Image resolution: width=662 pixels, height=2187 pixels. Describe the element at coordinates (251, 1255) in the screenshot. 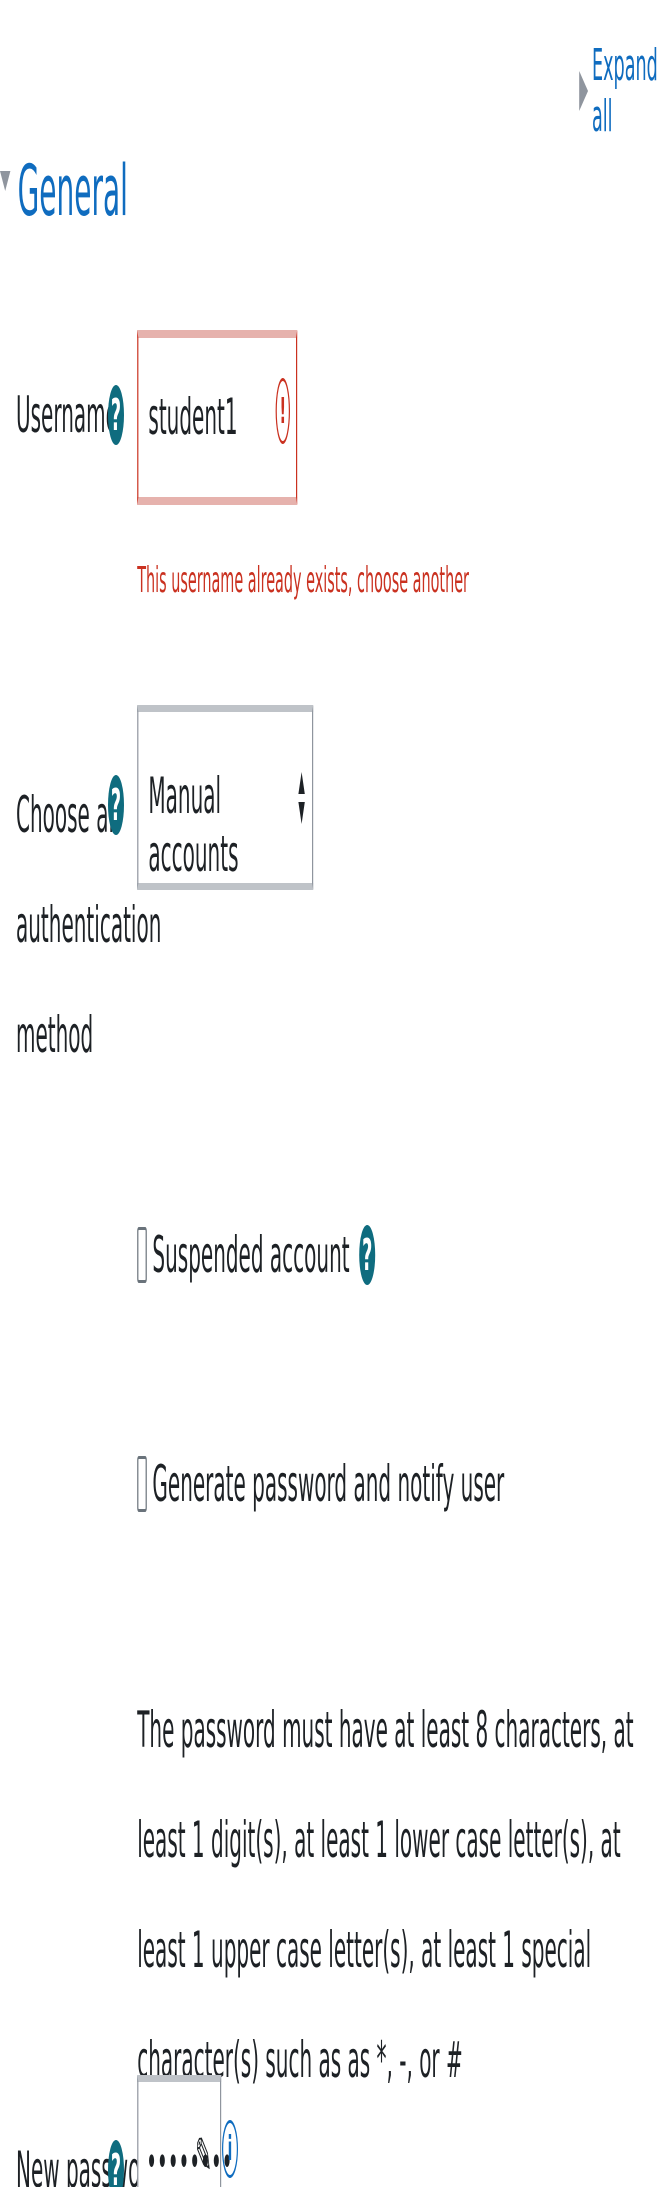

I see `suspended-account-label: Suspended account` at that location.